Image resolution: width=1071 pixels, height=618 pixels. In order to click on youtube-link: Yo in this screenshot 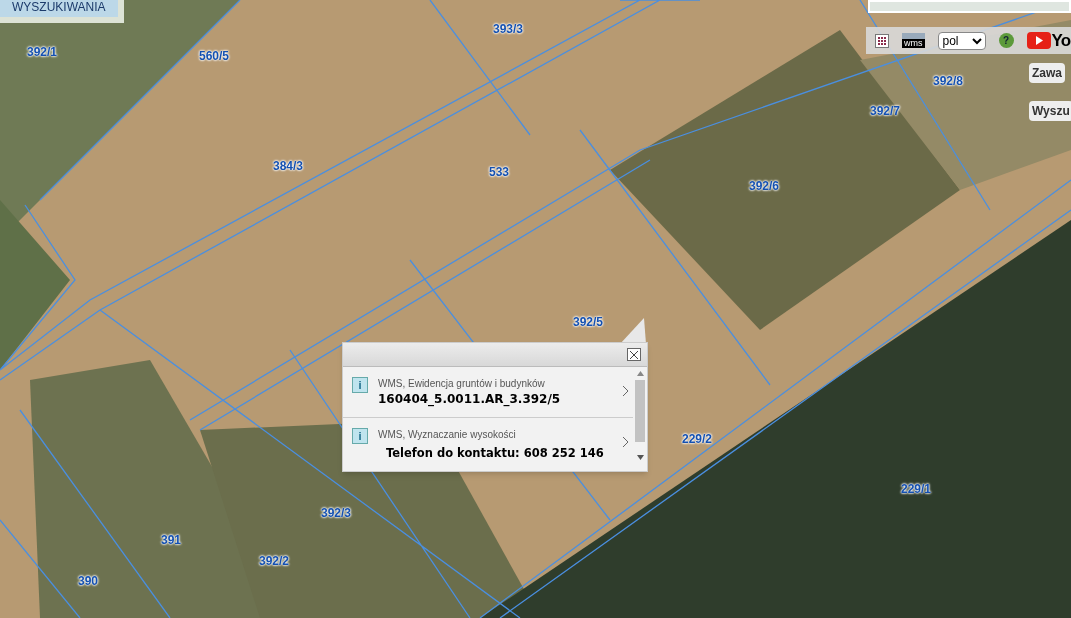, I will do `click(1048, 40)`.